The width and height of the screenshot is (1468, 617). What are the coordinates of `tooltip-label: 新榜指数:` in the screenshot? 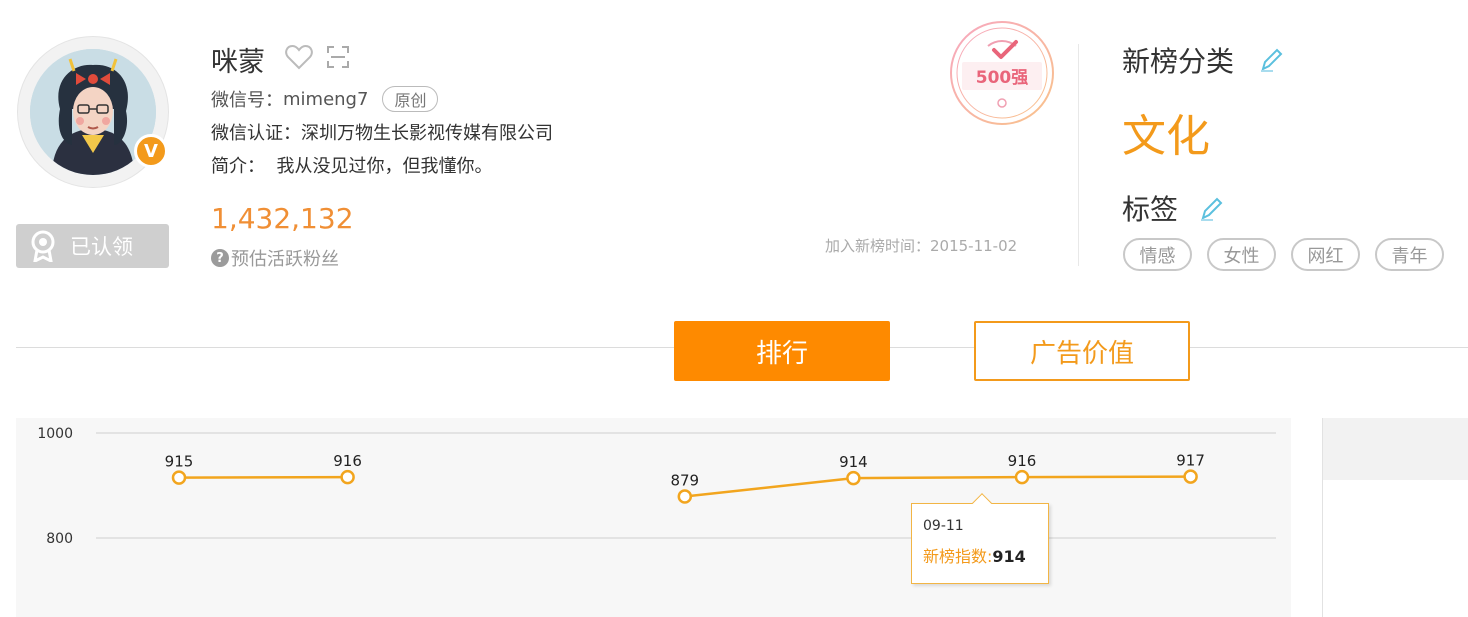 It's located at (958, 556).